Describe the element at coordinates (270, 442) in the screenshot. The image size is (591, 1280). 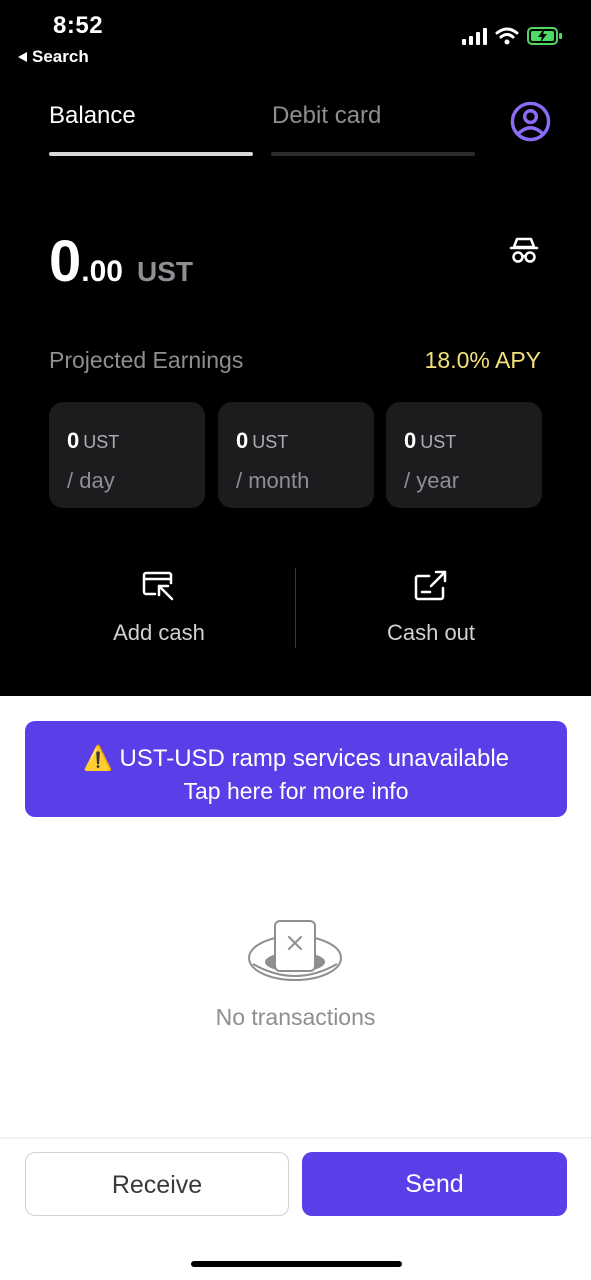
I see `earnings-month-unit: UST` at that location.